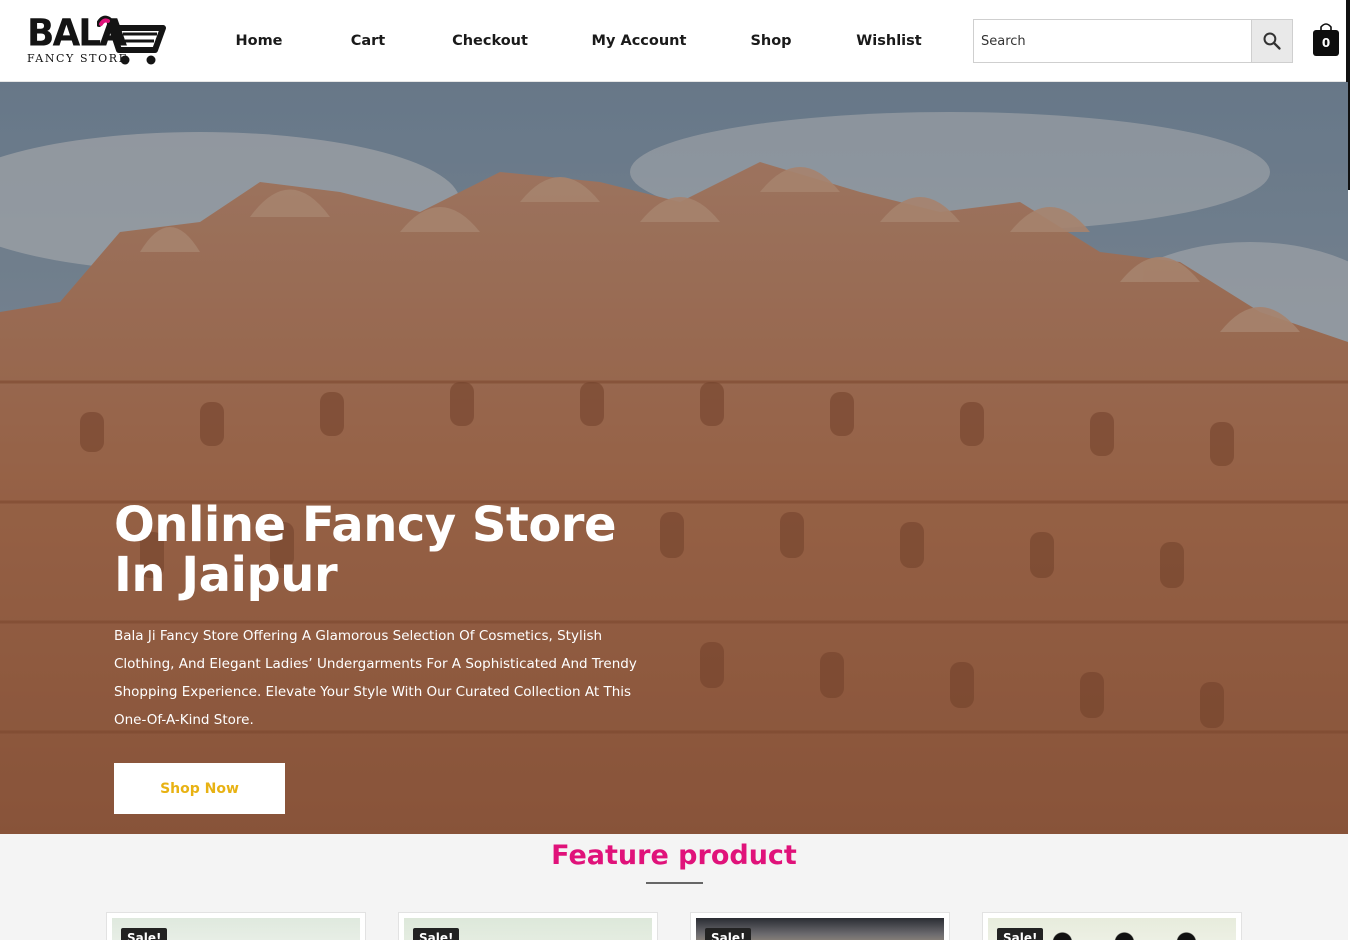 The width and height of the screenshot is (1350, 940). What do you see at coordinates (1326, 43) in the screenshot?
I see `cart-count-badge: 0` at bounding box center [1326, 43].